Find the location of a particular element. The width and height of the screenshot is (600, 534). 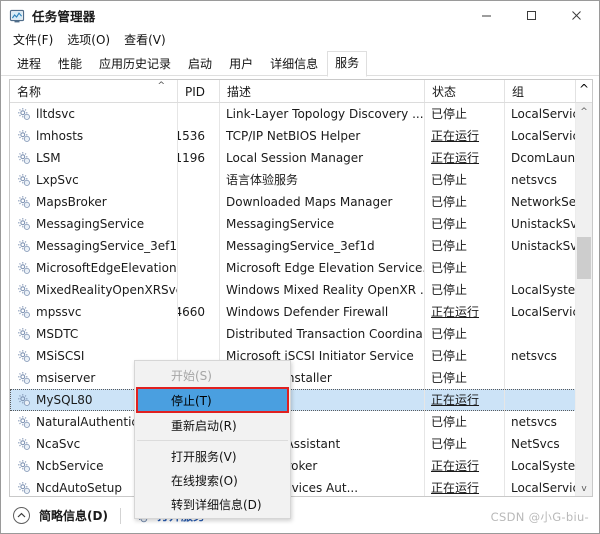

task-manager-icon is located at coordinates (17, 16).